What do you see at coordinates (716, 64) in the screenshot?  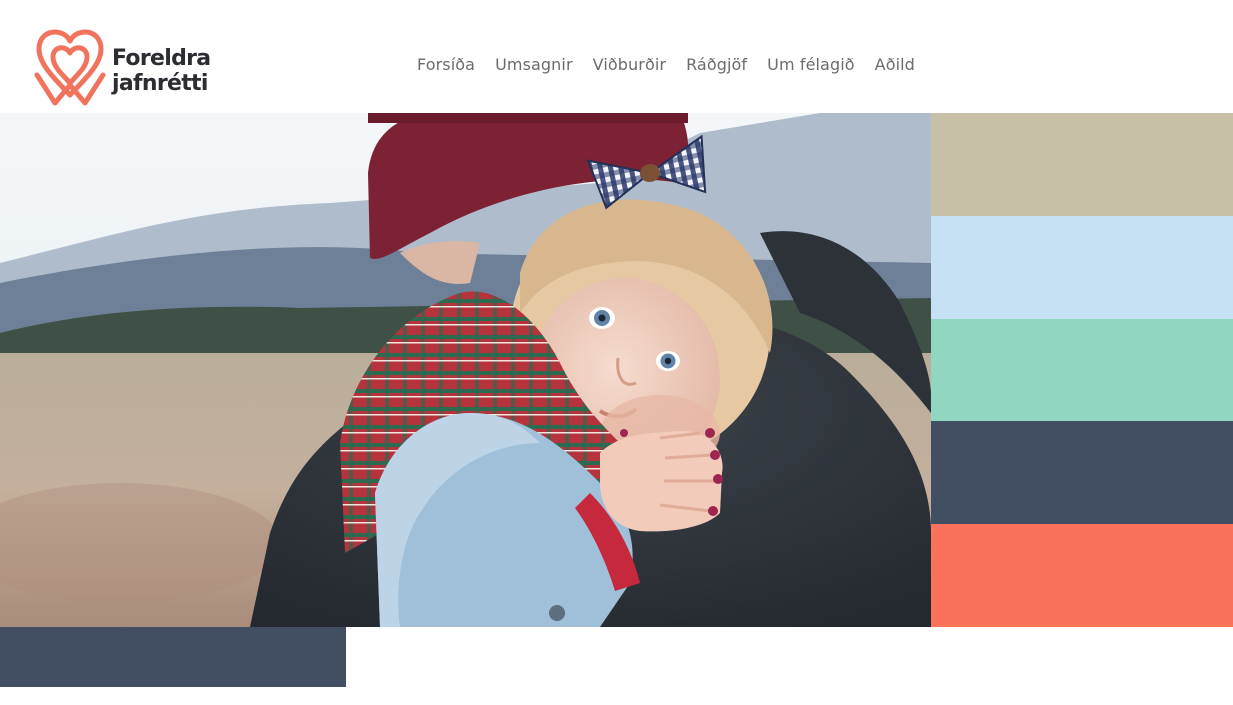 I see `nav-item-radgjof: Ráðgjöf` at bounding box center [716, 64].